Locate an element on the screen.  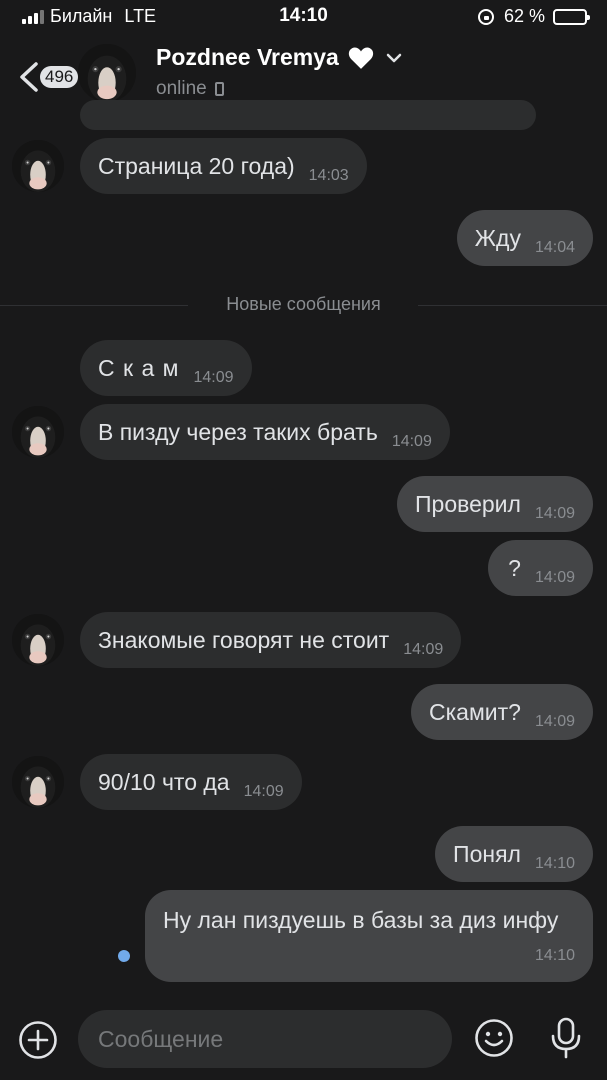
back-arrow-icon is located at coordinates (29, 77).